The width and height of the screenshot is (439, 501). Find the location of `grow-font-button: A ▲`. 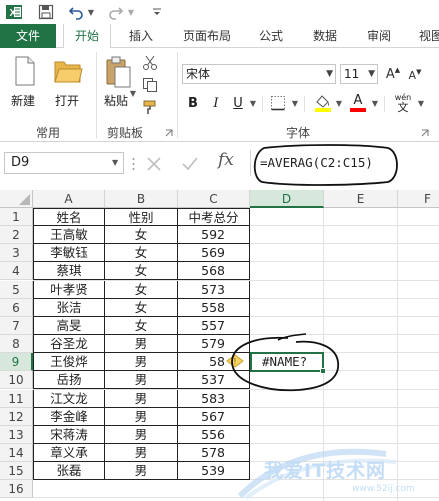

grow-font-button: A ▲ is located at coordinates (393, 74).